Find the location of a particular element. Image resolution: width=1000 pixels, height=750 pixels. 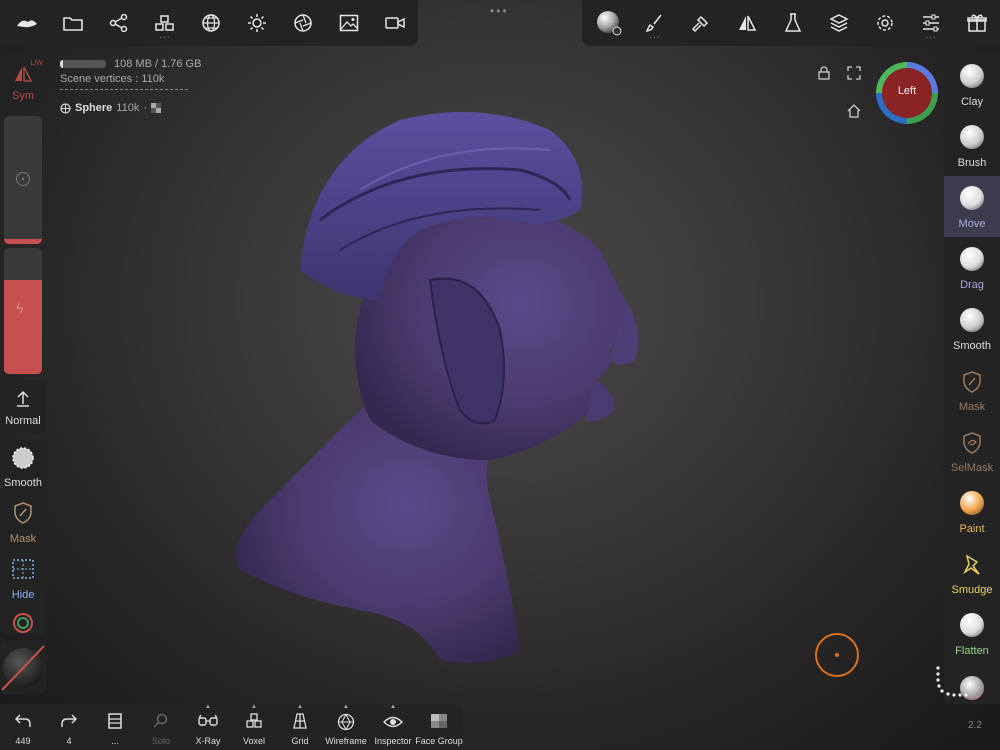

face-group-icon is located at coordinates (439, 721).